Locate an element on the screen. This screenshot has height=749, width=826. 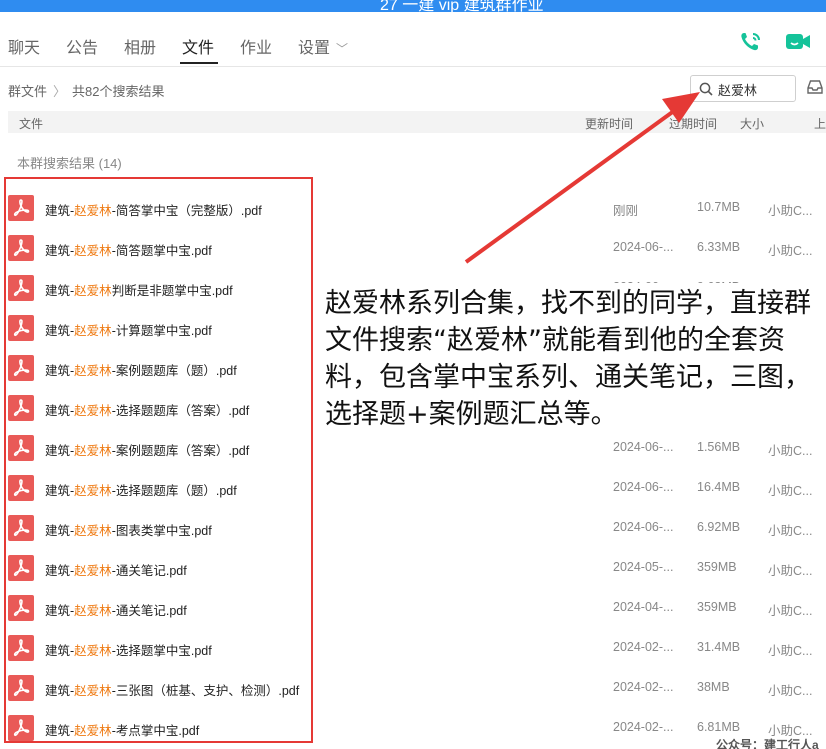
tab-chat: 聊天 is located at coordinates (24, 46).